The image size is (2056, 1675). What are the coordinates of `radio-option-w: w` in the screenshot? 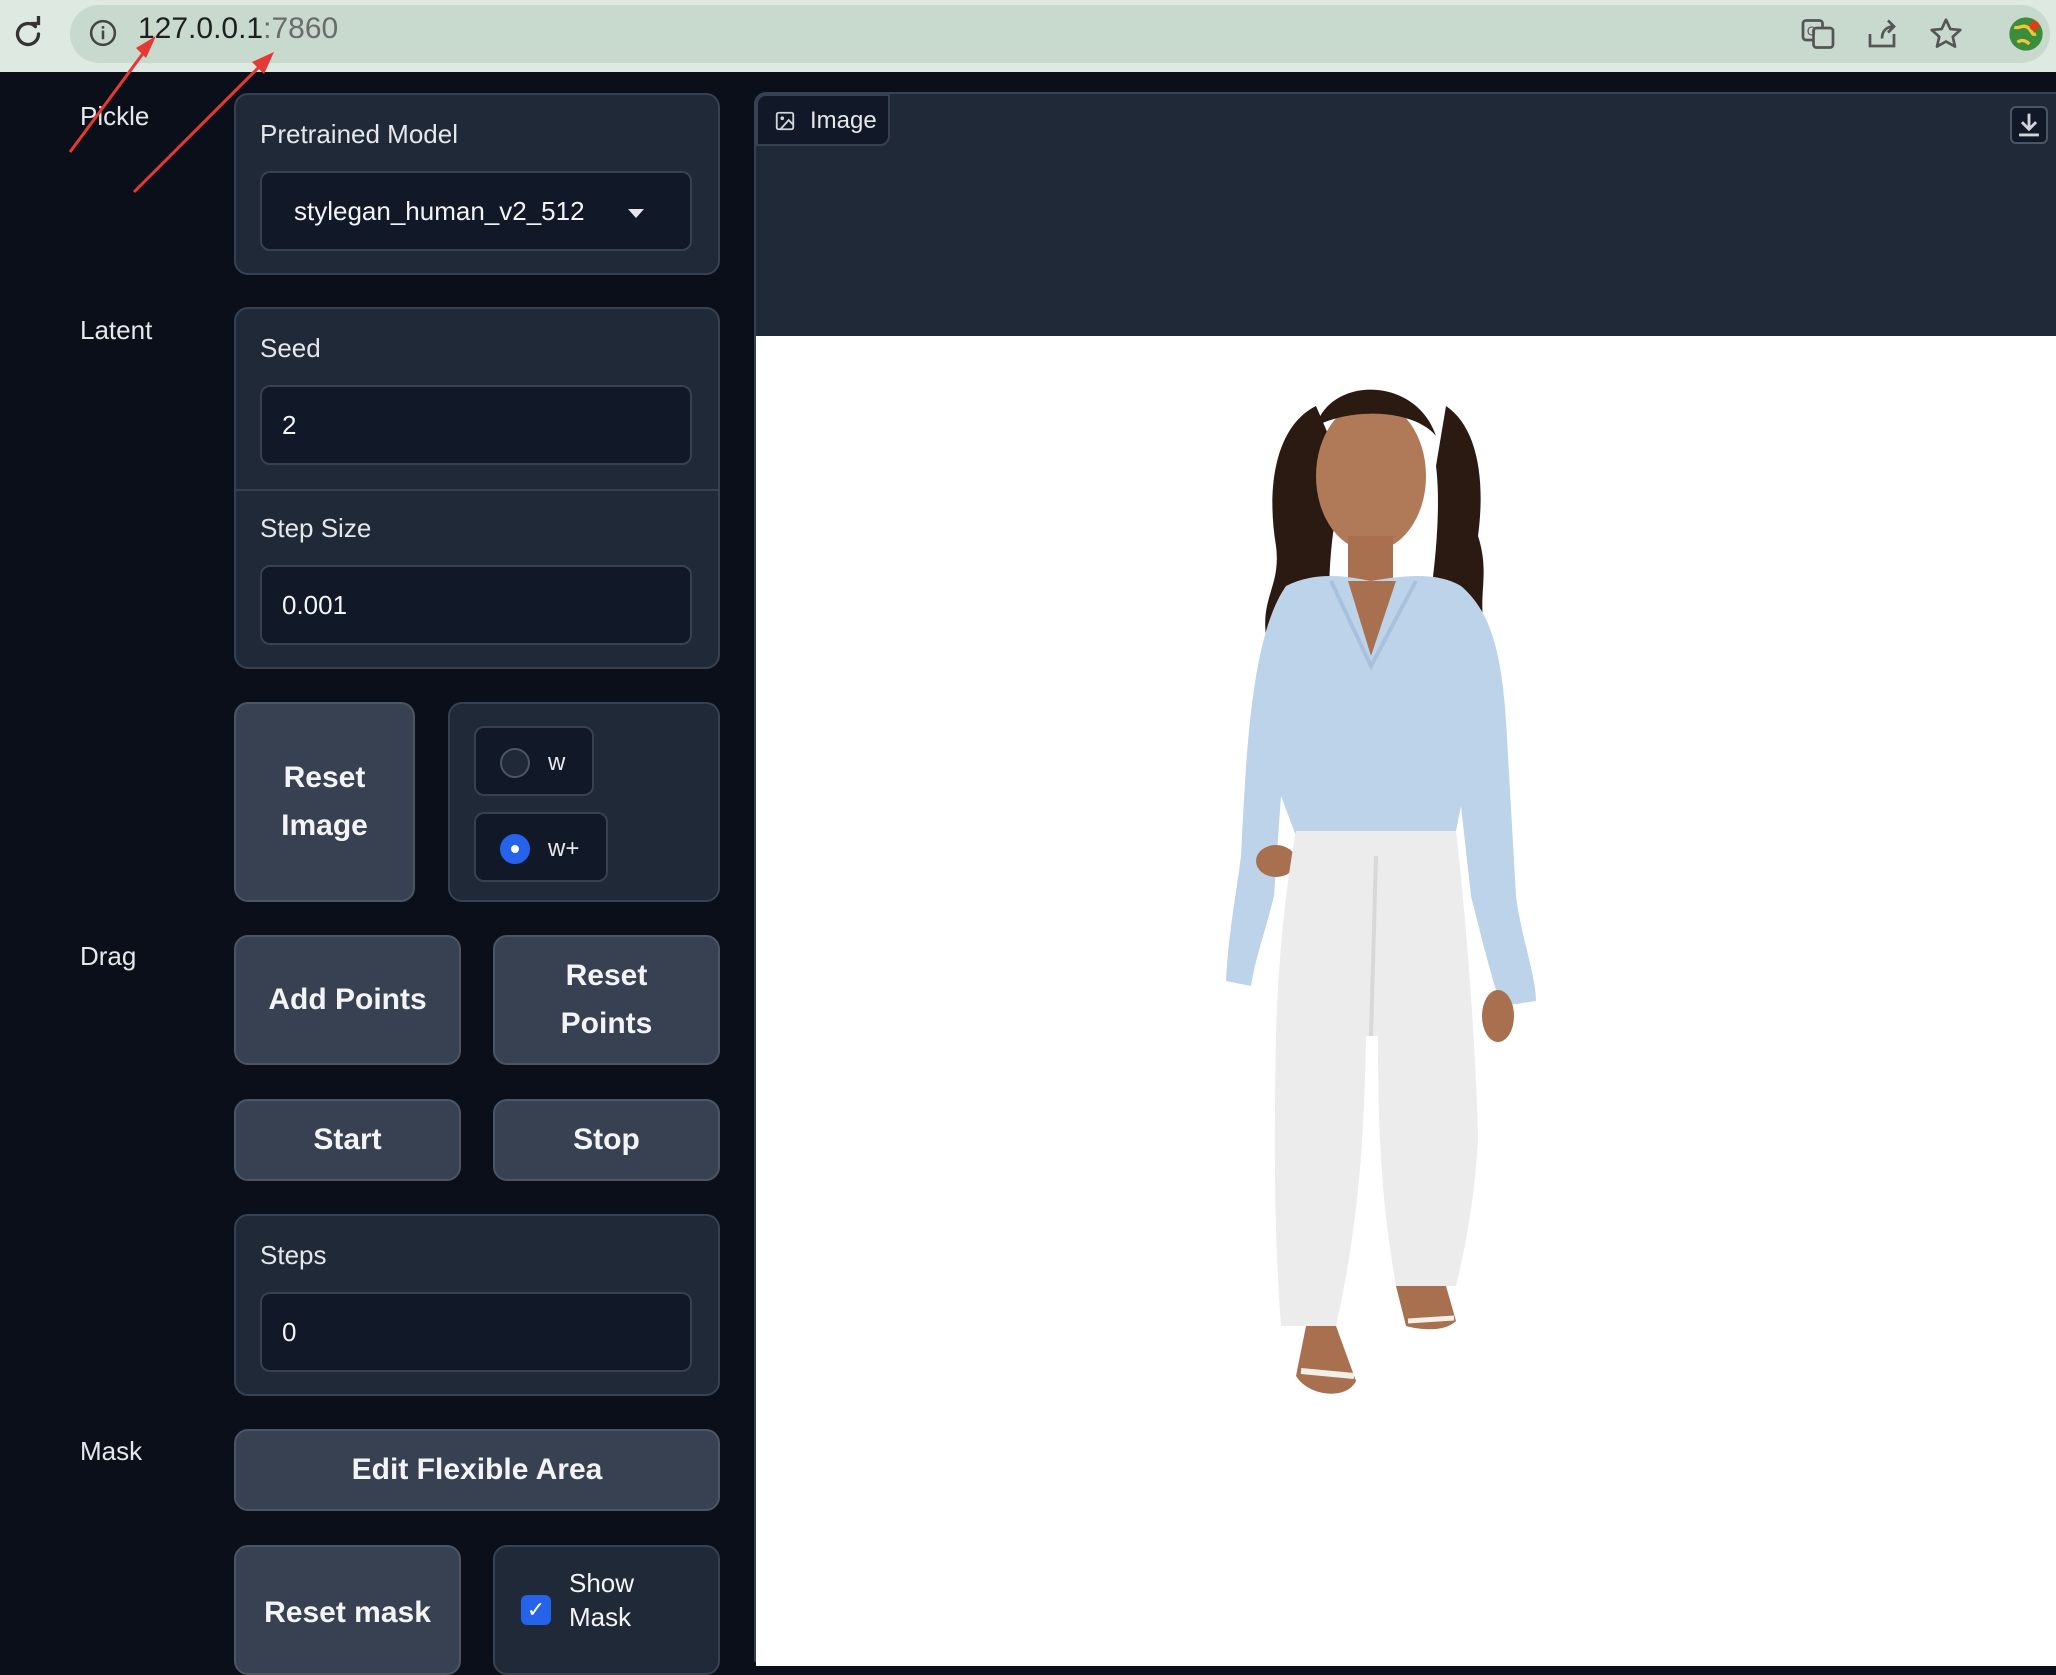 It's located at (534, 761).